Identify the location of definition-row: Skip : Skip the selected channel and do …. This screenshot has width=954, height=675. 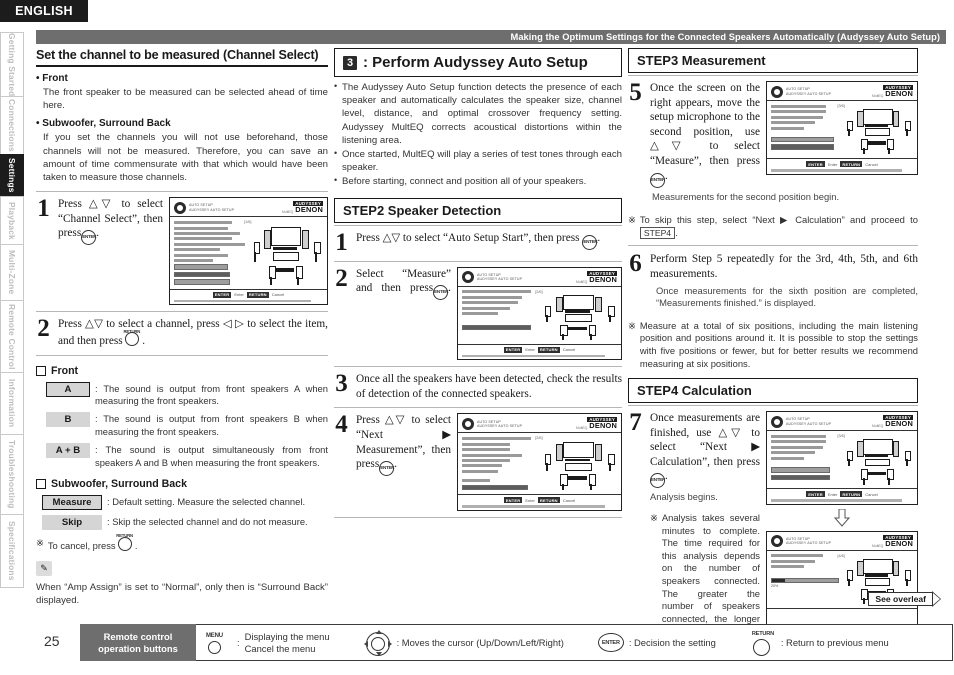
(182, 523).